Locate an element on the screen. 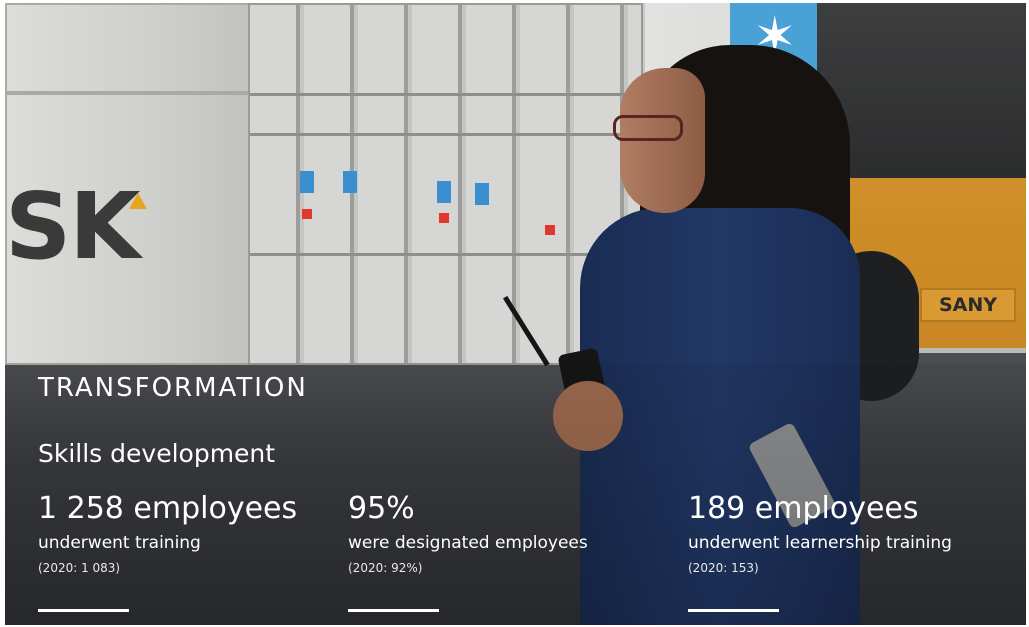 This screenshot has width=1029, height=627. section-label: TRANSFORMATION is located at coordinates (173, 388).